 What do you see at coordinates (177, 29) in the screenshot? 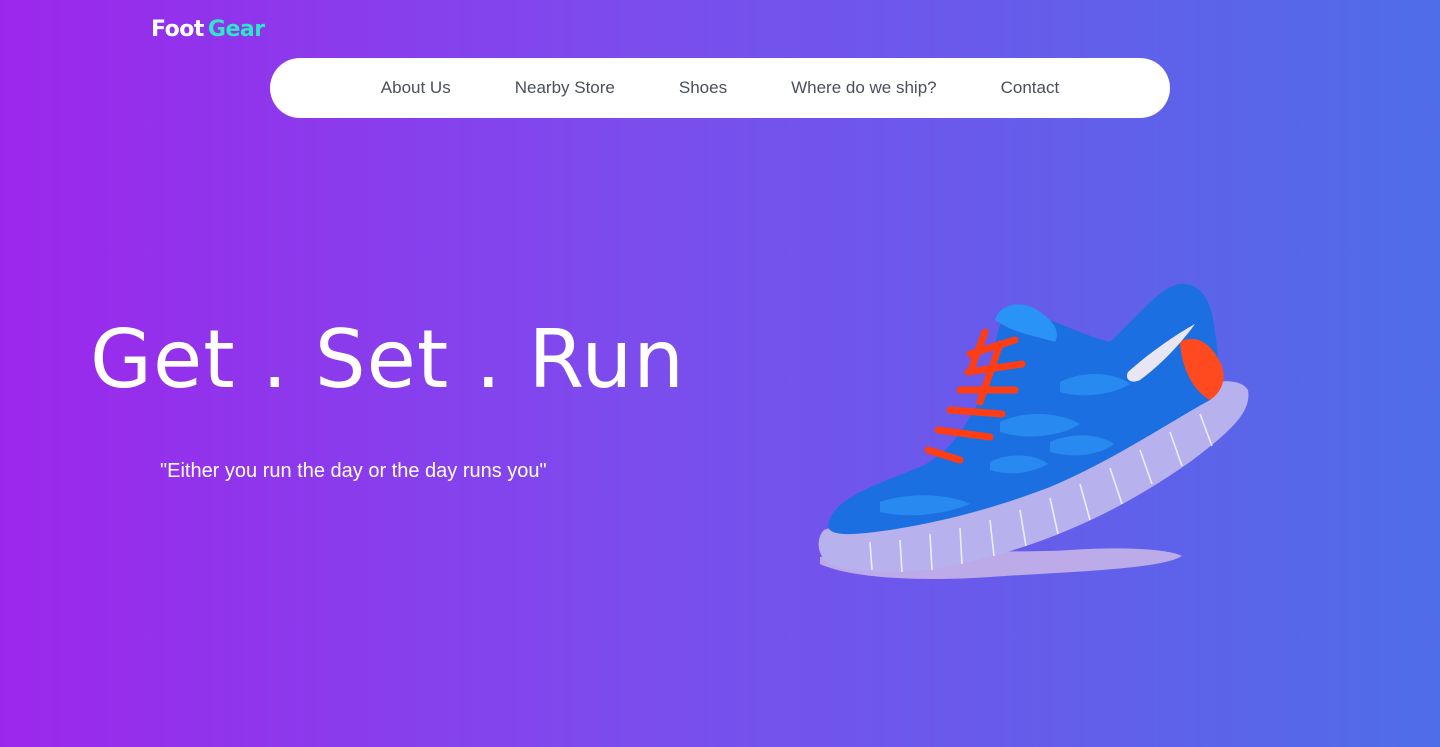
I see `brand-logo-part-foot: Foot` at bounding box center [177, 29].